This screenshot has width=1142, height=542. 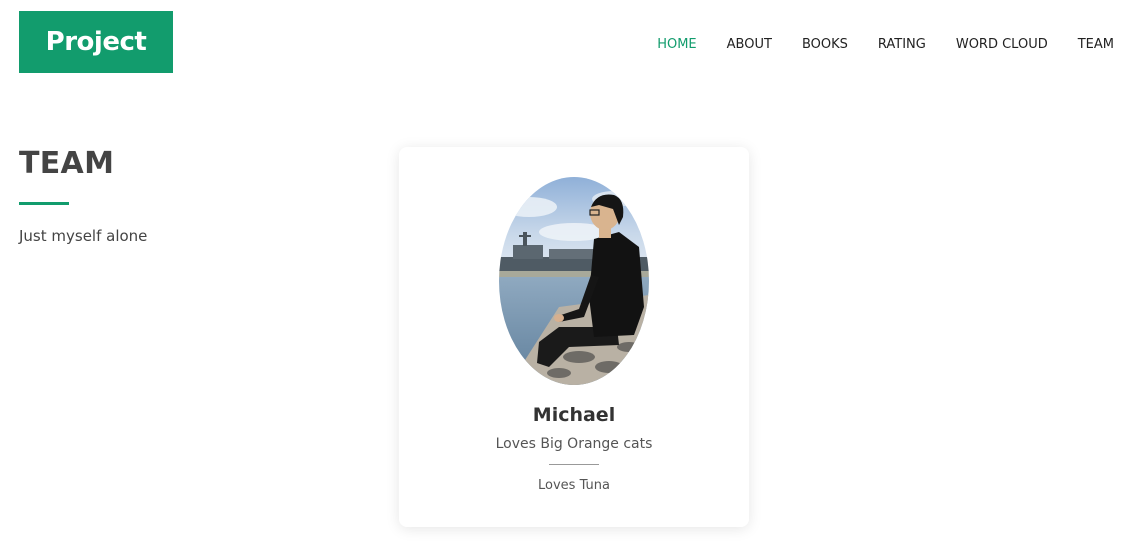 I want to click on nav-item-about: ABOUT, so click(x=749, y=43).